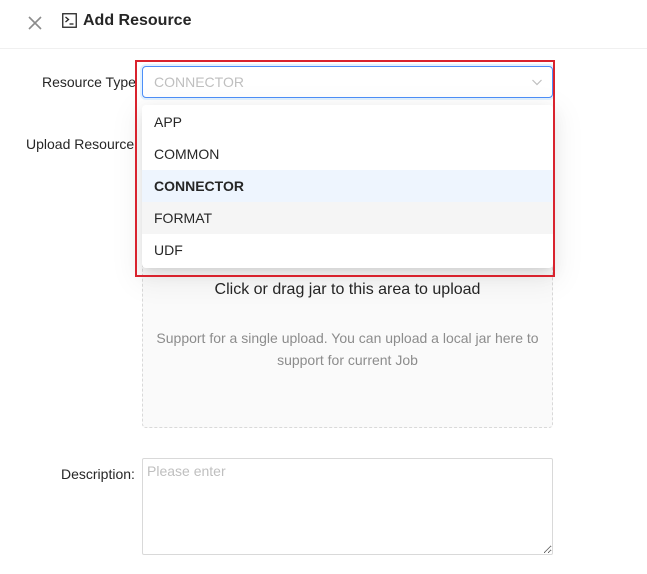  What do you see at coordinates (347, 154) in the screenshot?
I see `option-common: COMMON` at bounding box center [347, 154].